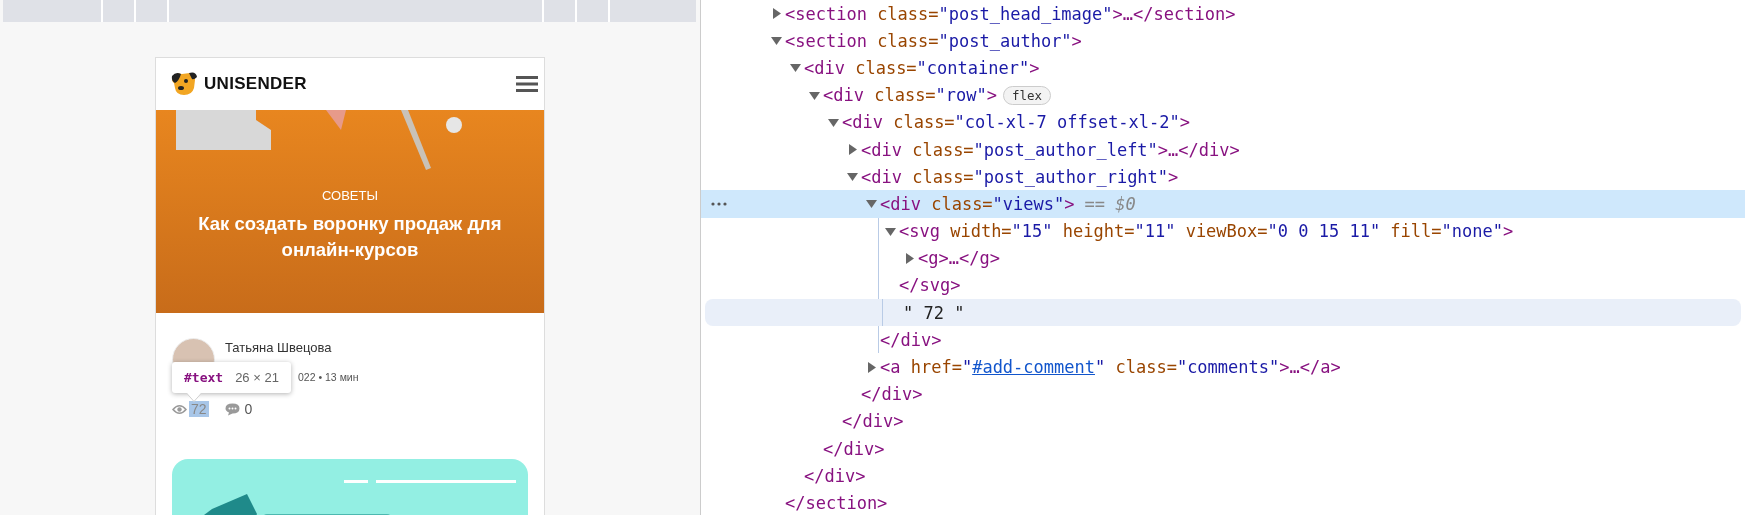 This screenshot has height=515, width=1745. What do you see at coordinates (350, 237) in the screenshot?
I see `article-title: Как создать воронку продаж для онлайн-курсов` at bounding box center [350, 237].